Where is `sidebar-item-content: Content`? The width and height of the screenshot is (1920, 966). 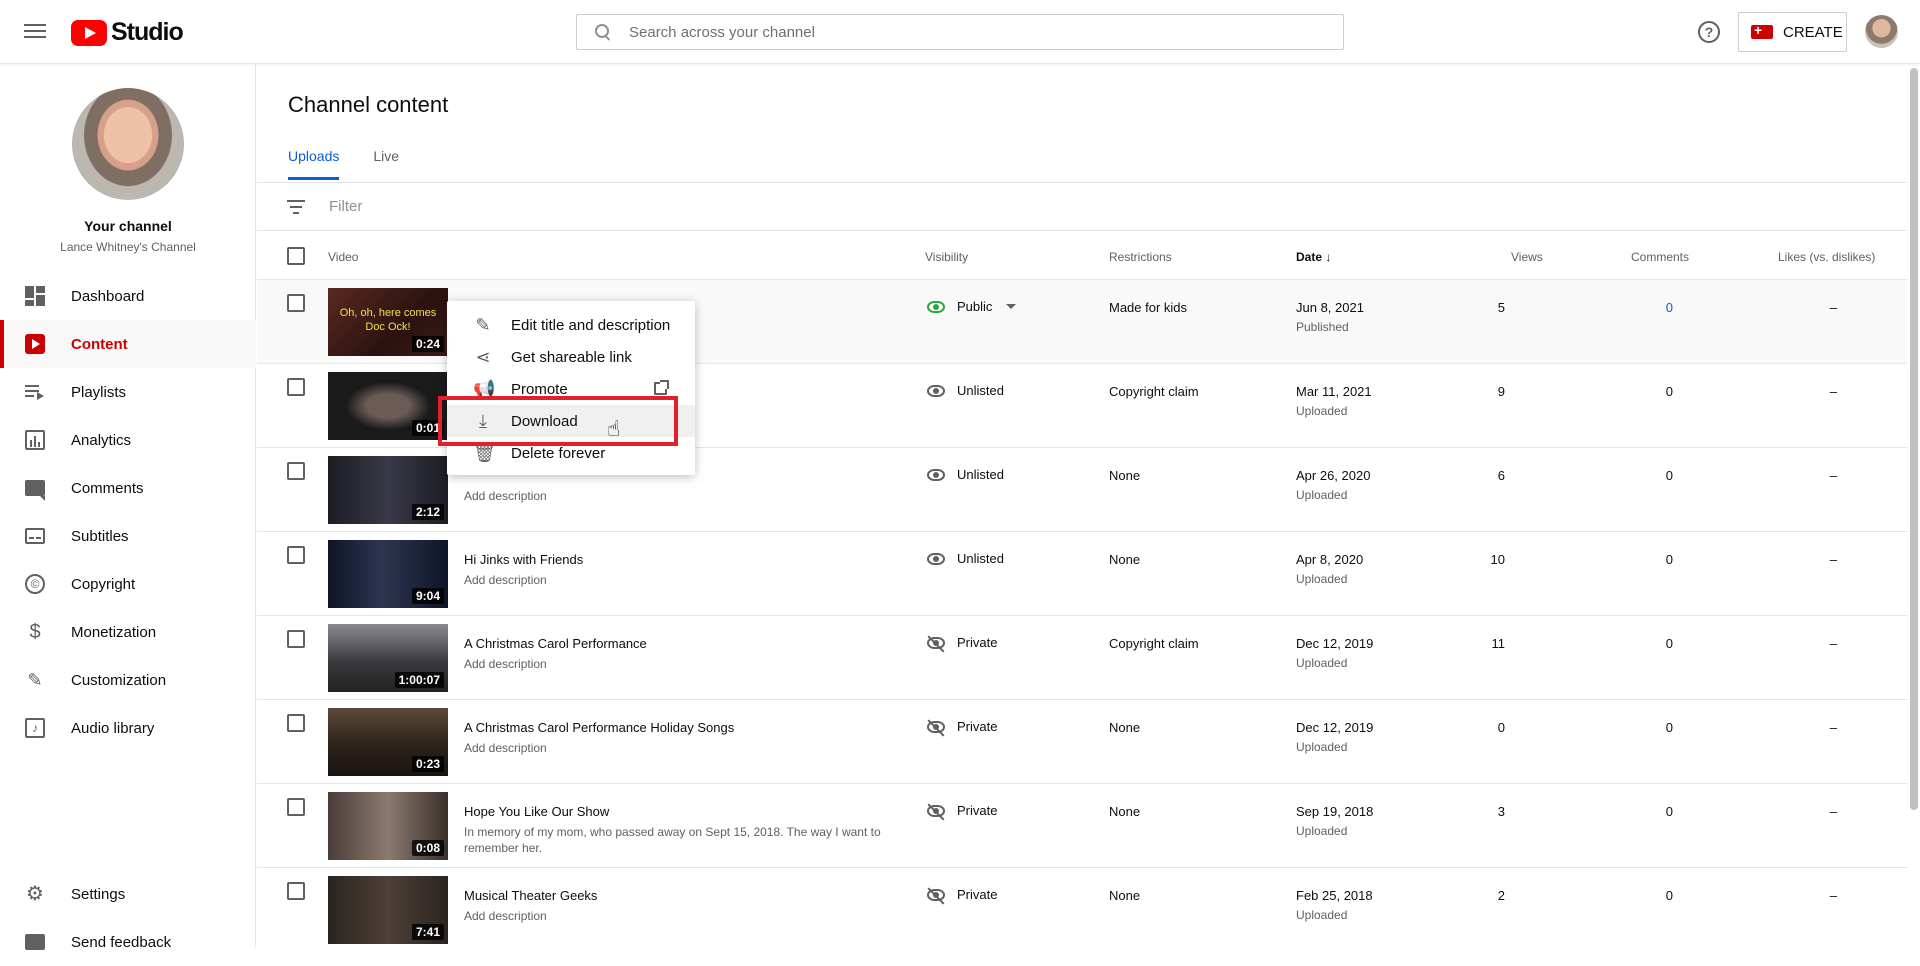
sidebar-item-content: Content is located at coordinates (128, 344).